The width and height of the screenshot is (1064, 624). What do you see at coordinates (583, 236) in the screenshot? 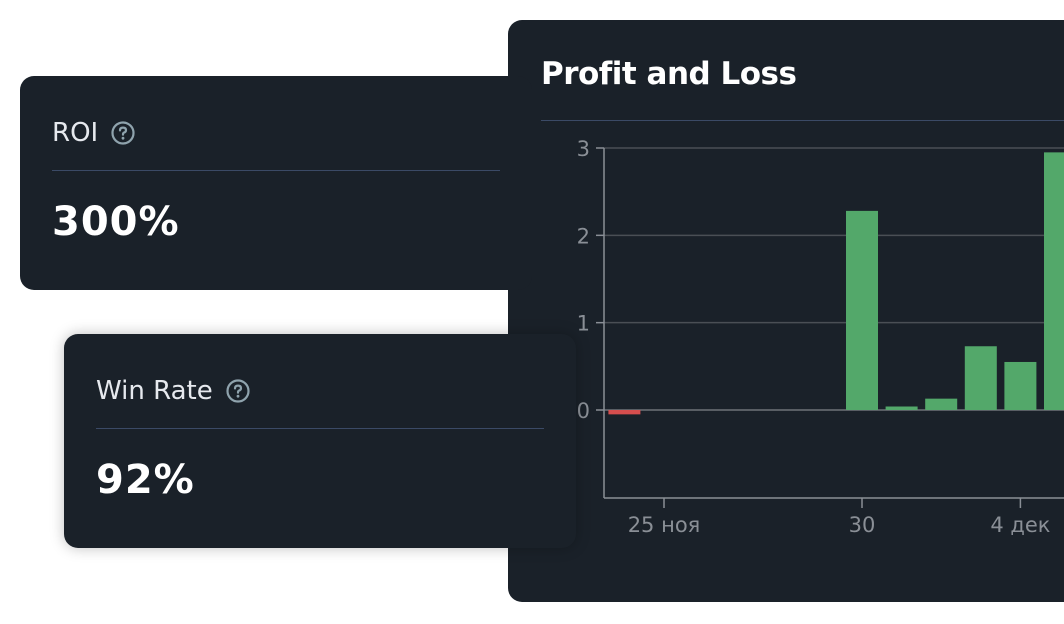
I see `y-tick-label: 2` at bounding box center [583, 236].